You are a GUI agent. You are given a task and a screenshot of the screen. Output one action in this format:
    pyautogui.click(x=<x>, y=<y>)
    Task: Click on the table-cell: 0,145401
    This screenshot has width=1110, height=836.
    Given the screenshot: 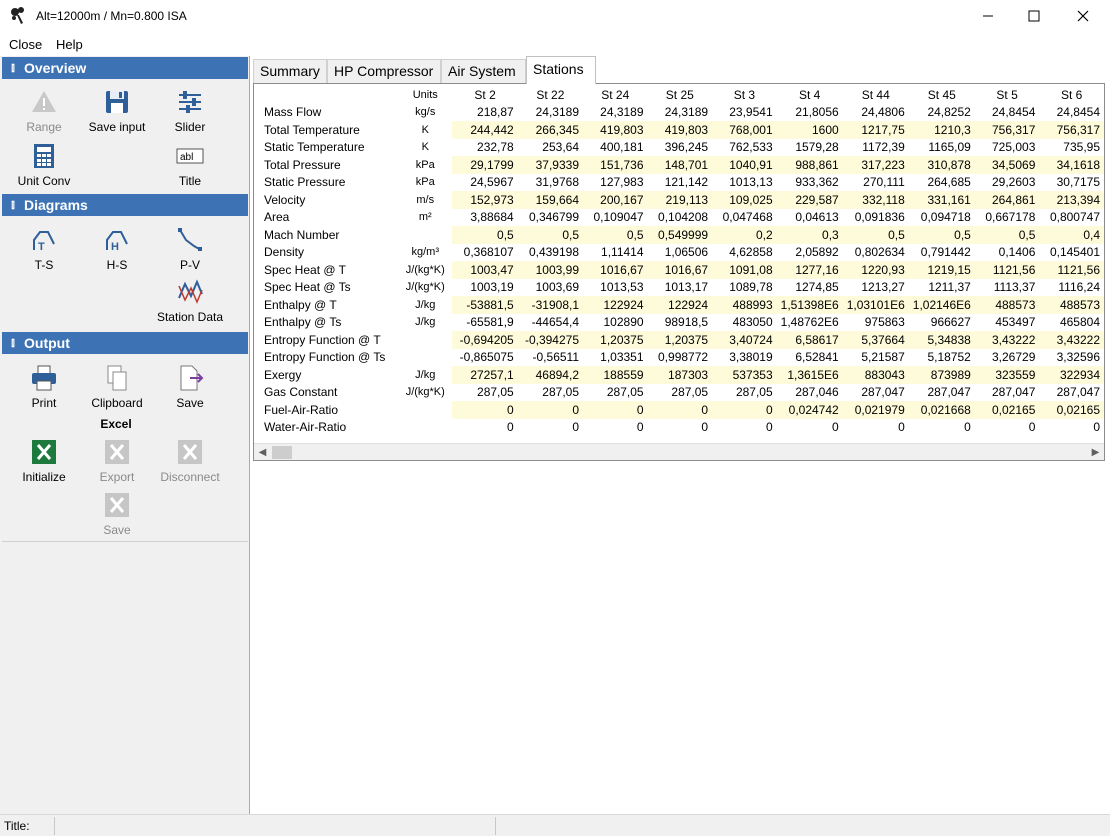 What is the action you would take?
    pyautogui.click(x=1074, y=252)
    